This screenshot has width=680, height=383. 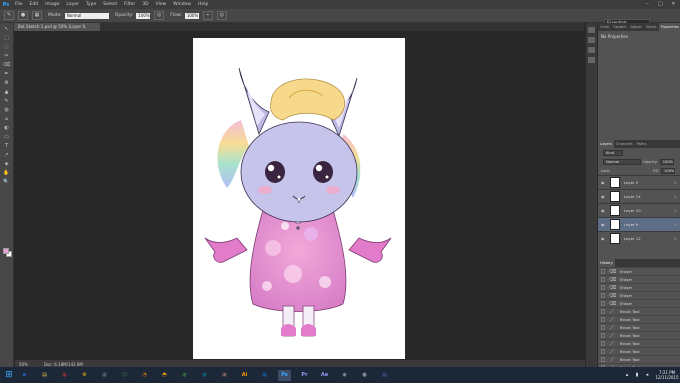 I want to click on layer-row: ◉ Layer 10 ⊙, so click(x=639, y=210).